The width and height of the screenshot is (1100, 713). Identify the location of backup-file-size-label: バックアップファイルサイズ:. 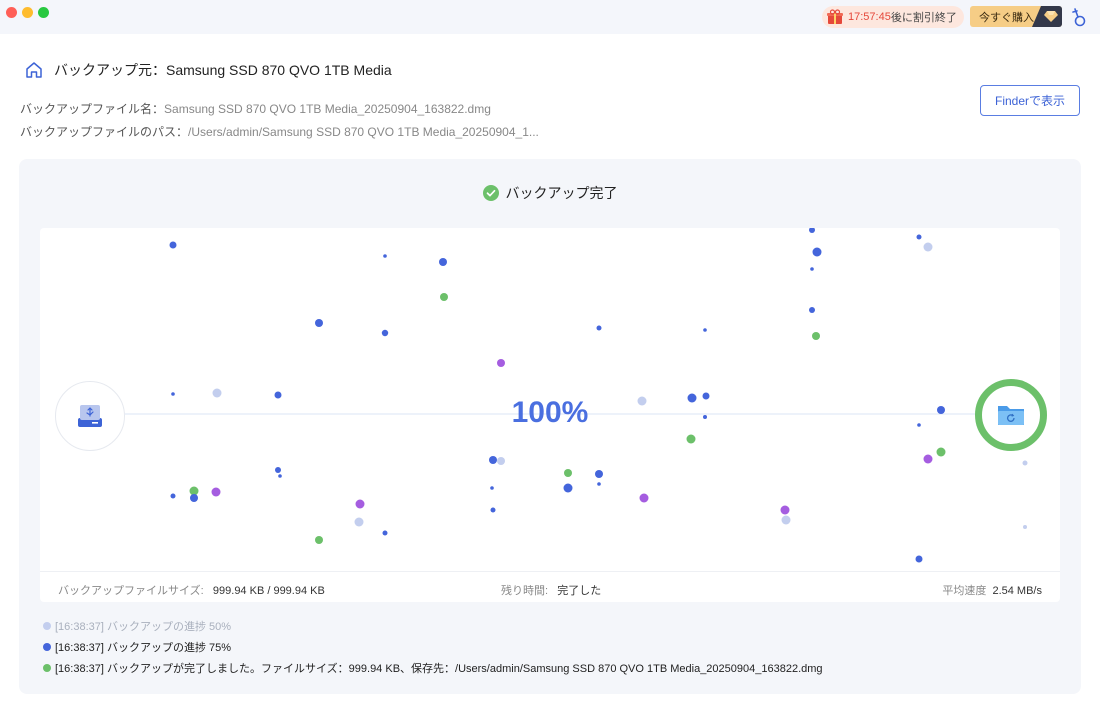
(131, 591).